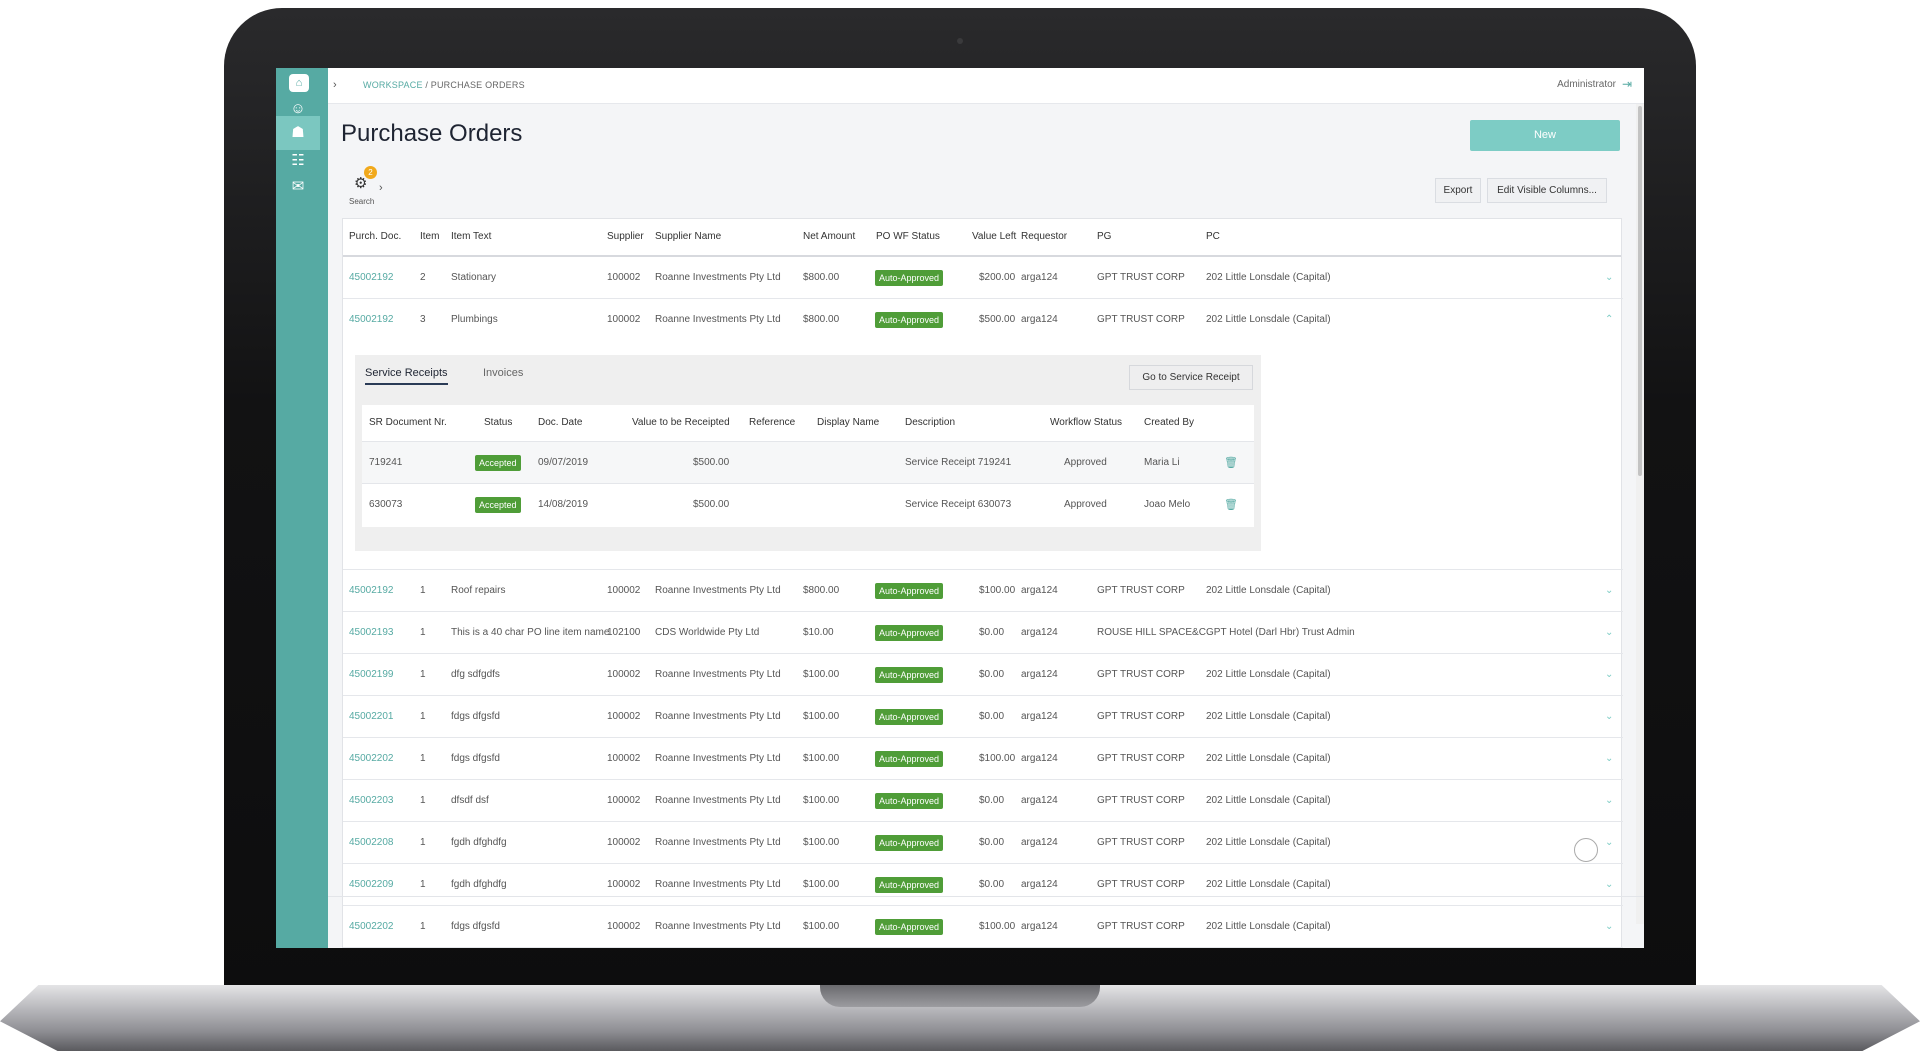  What do you see at coordinates (498, 423) in the screenshot?
I see `col-status: Status` at bounding box center [498, 423].